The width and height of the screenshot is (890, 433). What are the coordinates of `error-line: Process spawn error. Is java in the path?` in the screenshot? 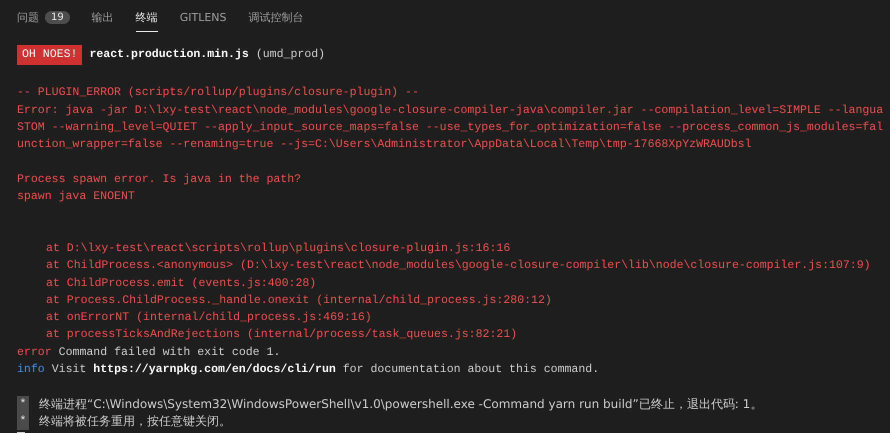 It's located at (159, 180).